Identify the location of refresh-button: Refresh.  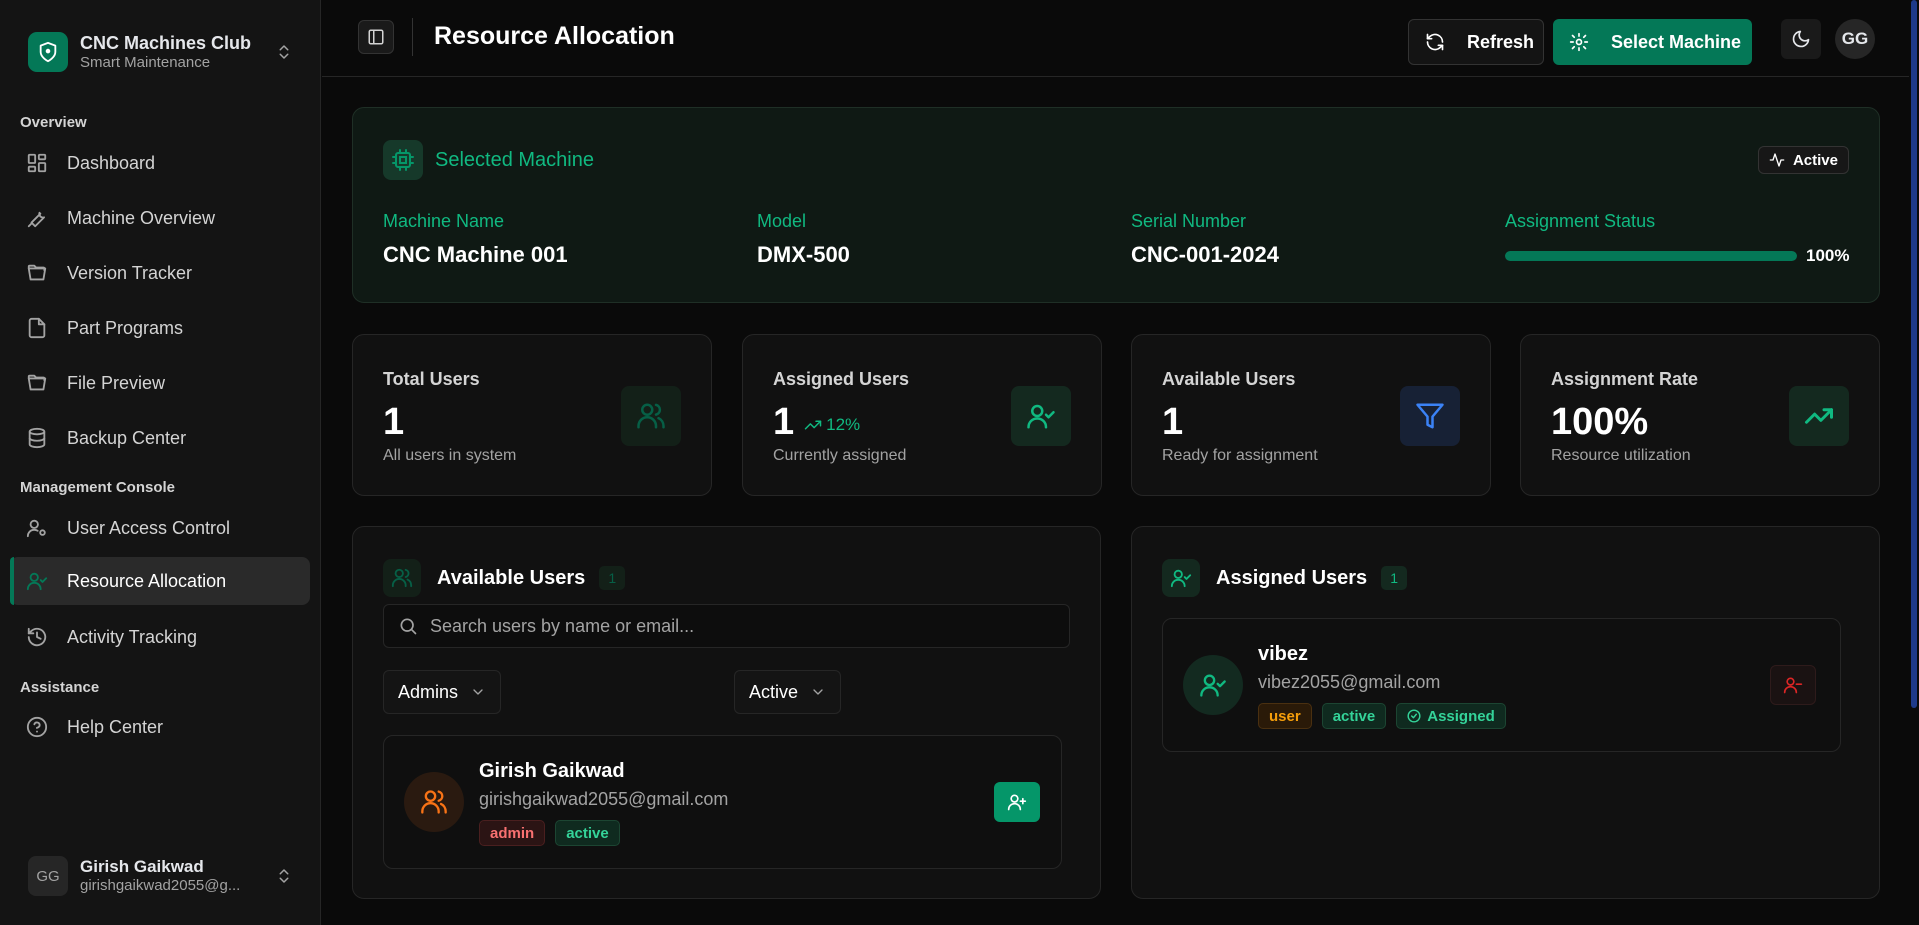
(1476, 42).